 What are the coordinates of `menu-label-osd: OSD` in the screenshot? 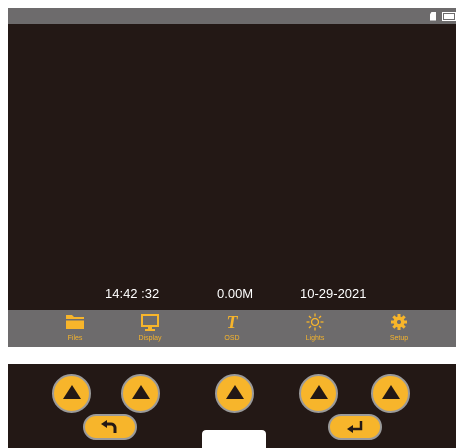 It's located at (232, 338).